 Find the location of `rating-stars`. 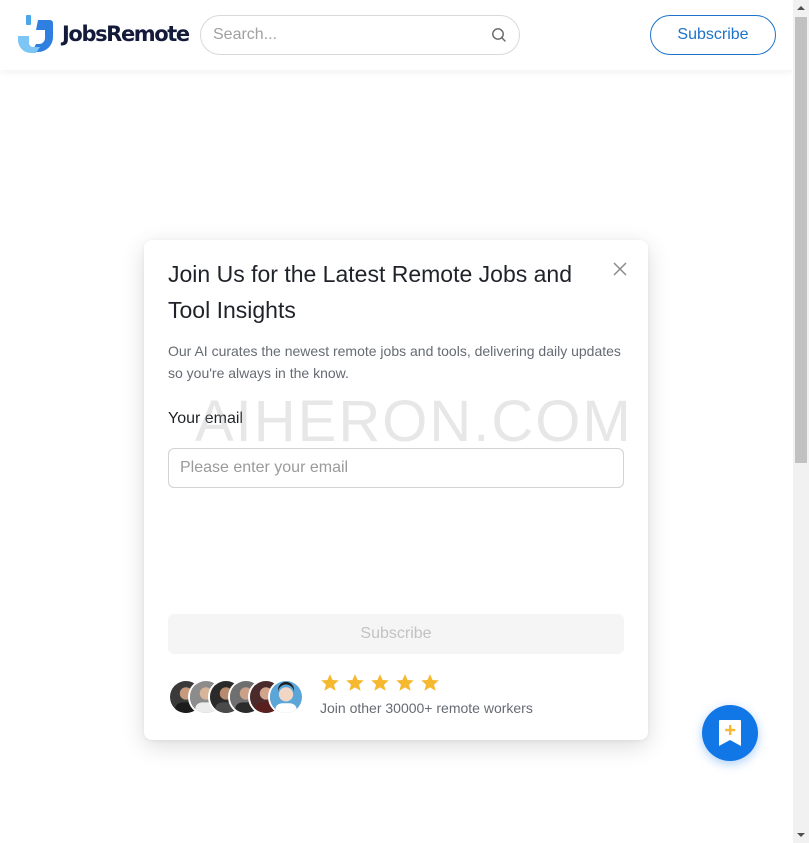

rating-stars is located at coordinates (382, 683).